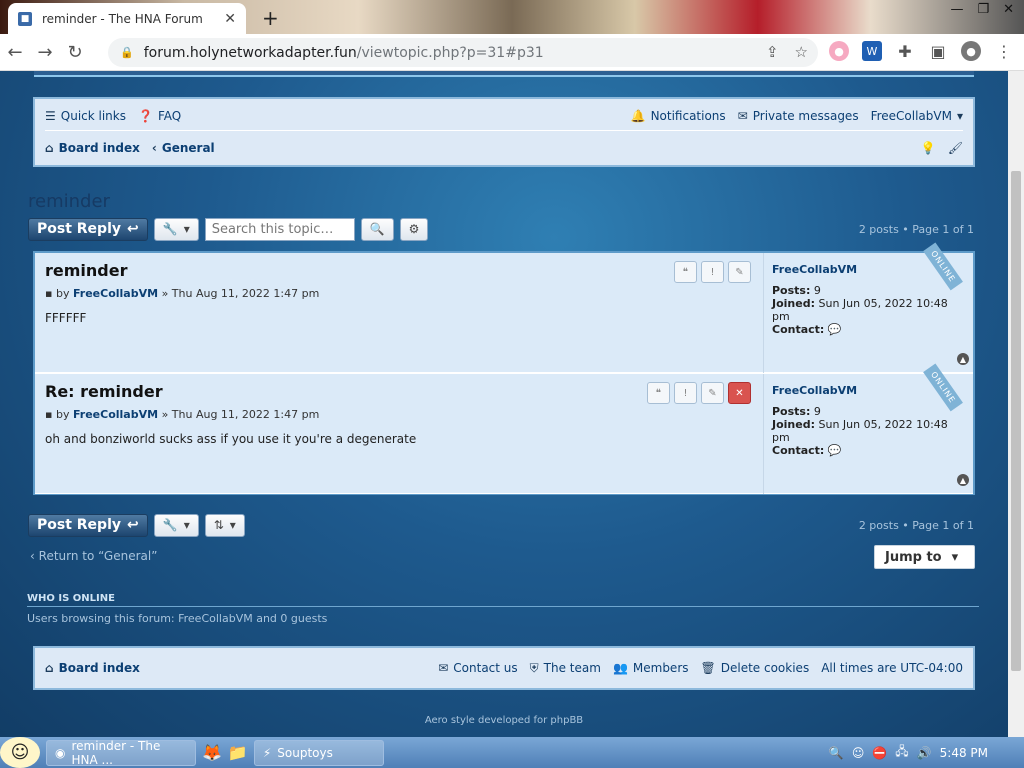 This screenshot has width=1024, height=768. What do you see at coordinates (755, 668) in the screenshot?
I see `delete-cookies-link: 🗑 Delete cookies` at bounding box center [755, 668].